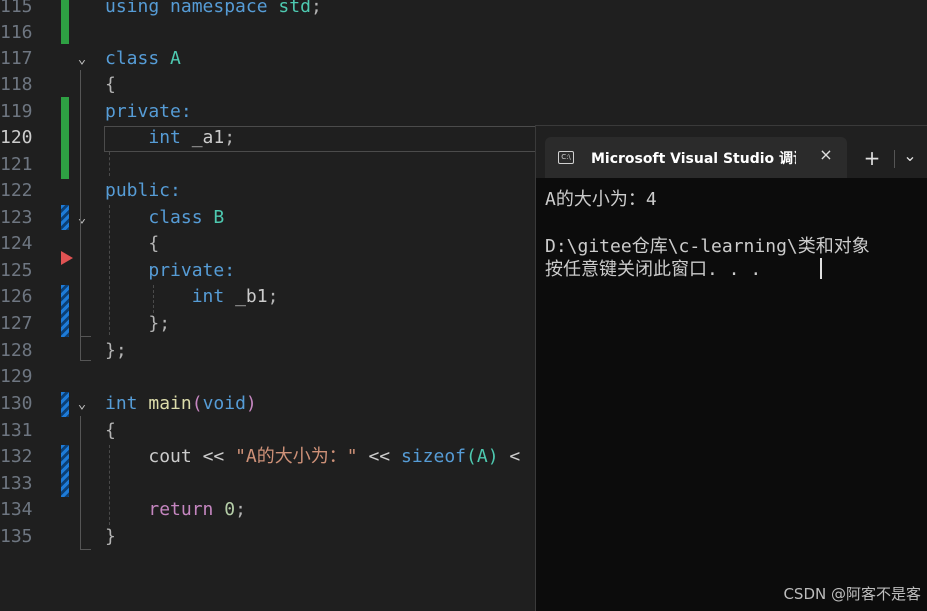  What do you see at coordinates (16, 217) in the screenshot?
I see `line-number: 123` at bounding box center [16, 217].